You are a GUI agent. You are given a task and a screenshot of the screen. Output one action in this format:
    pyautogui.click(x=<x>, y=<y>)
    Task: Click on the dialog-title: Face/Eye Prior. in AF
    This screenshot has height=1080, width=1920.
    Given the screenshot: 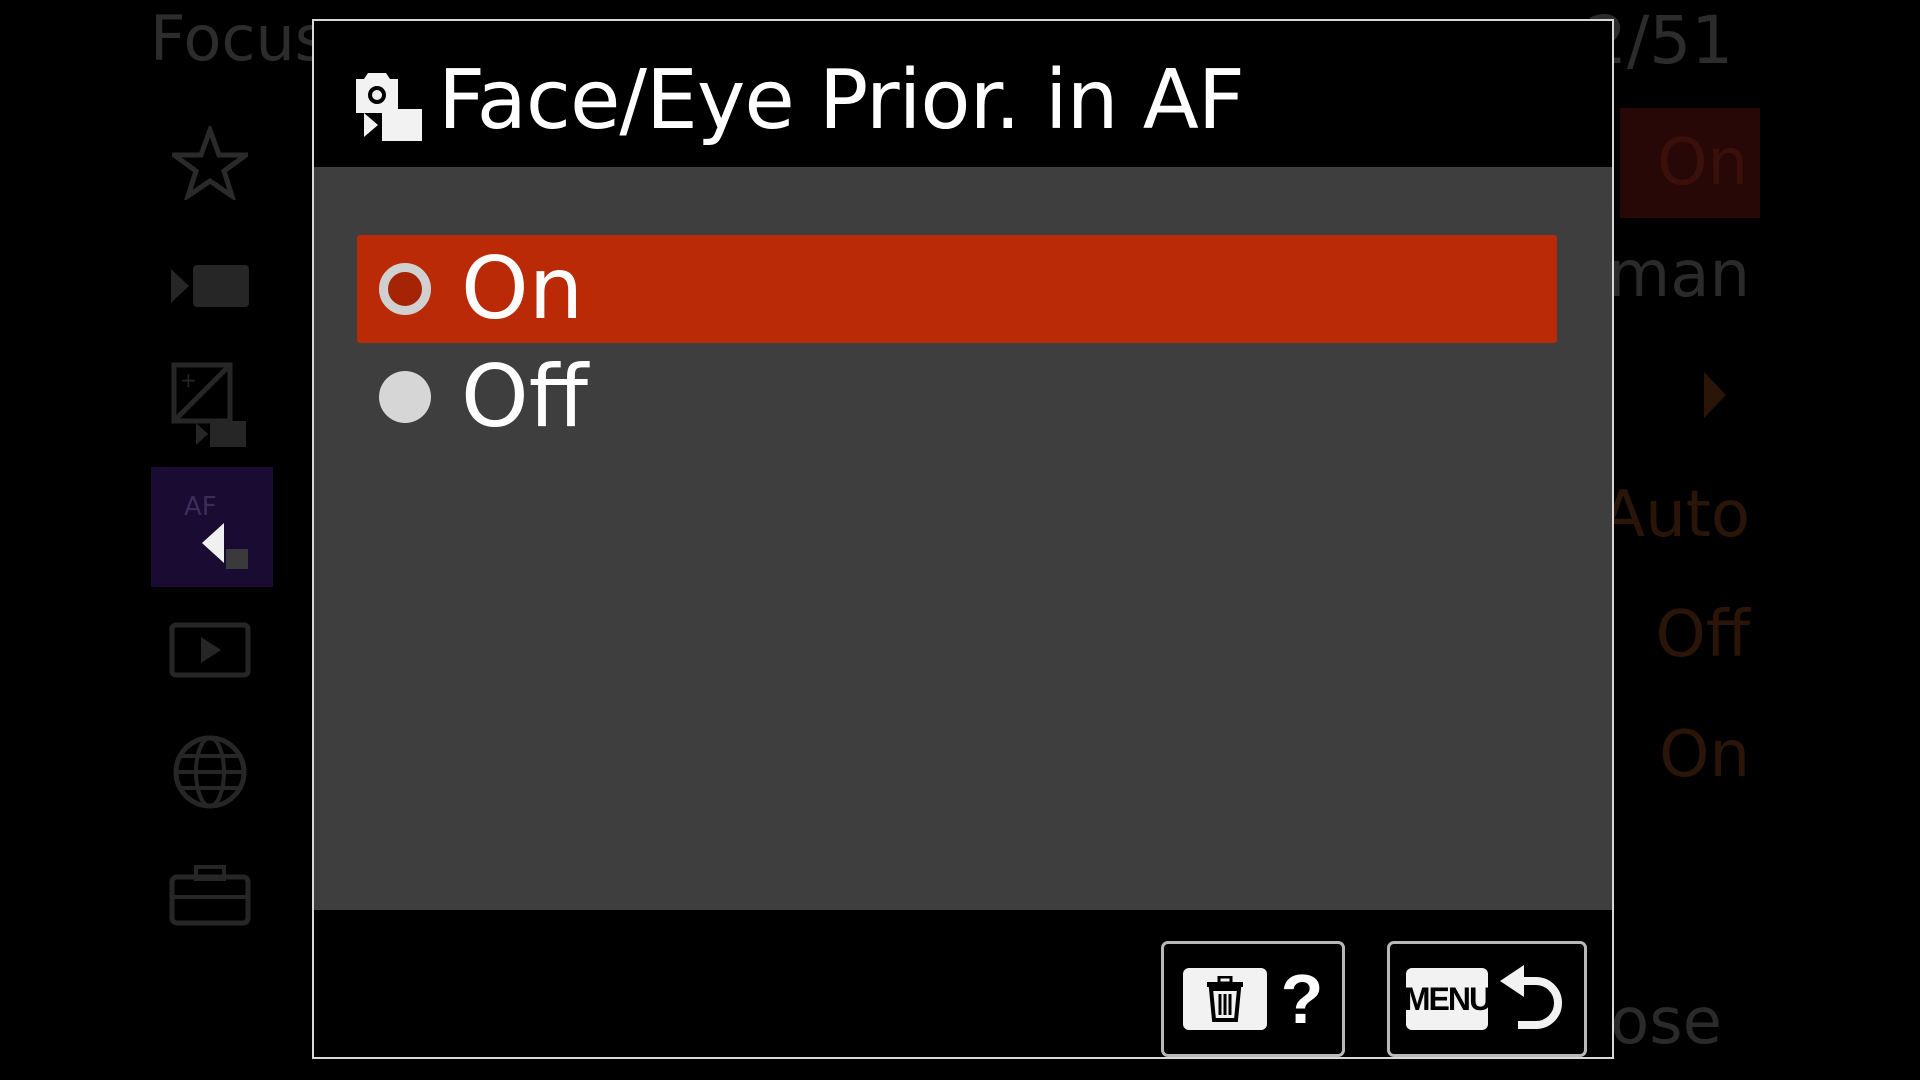 What is the action you would take?
    pyautogui.click(x=841, y=100)
    